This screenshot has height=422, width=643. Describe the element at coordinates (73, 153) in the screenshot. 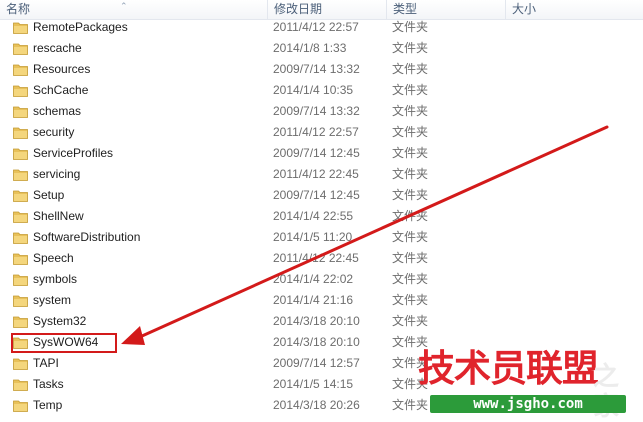

I see `file-name: ServiceProfiles` at that location.